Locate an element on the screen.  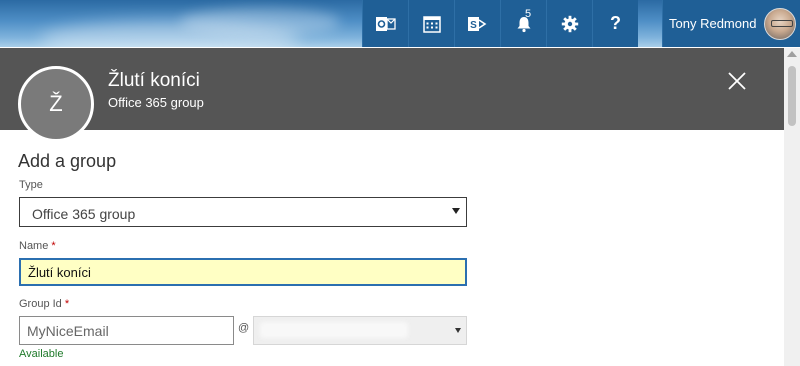
name-label-text: Name is located at coordinates (34, 246).